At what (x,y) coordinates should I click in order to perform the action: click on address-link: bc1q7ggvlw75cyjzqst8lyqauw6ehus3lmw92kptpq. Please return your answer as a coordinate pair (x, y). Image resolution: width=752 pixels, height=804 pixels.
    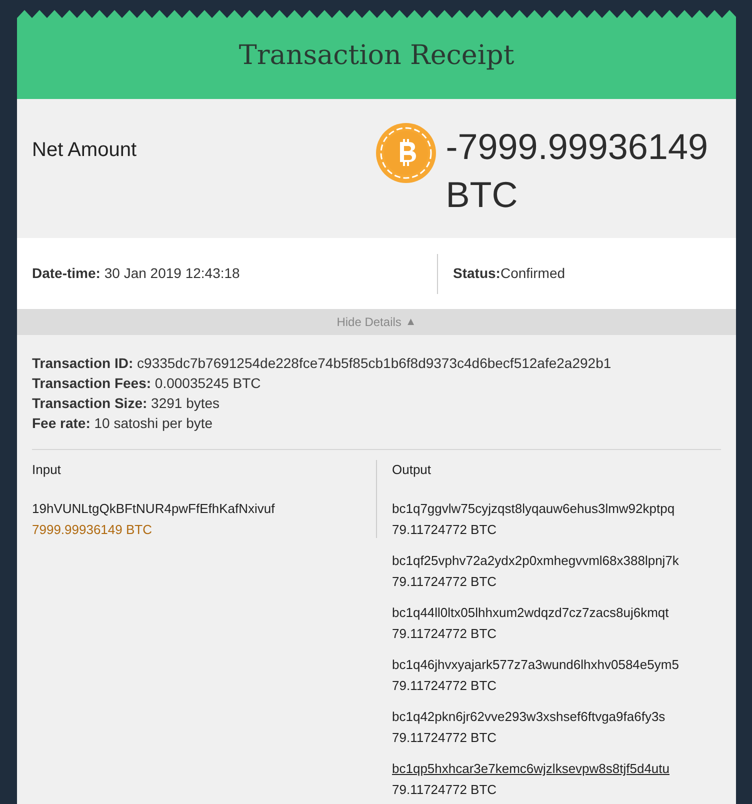
    Looking at the image, I should click on (533, 509).